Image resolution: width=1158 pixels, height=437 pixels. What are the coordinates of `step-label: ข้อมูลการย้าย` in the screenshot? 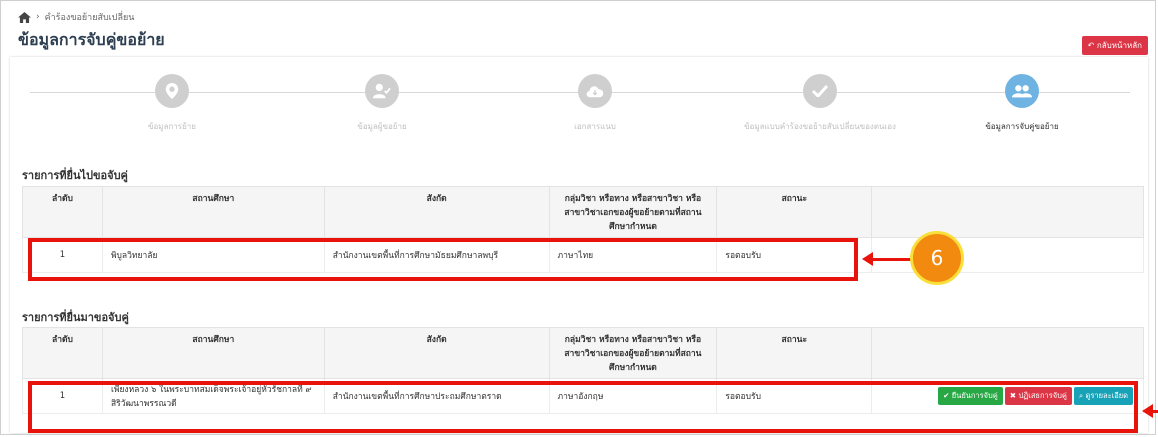 It's located at (172, 126).